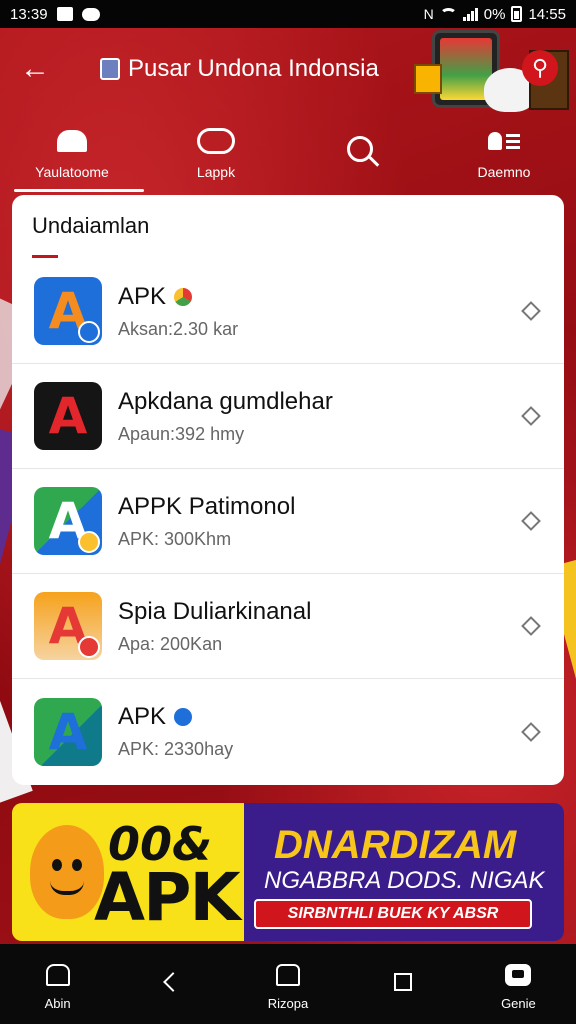 Image resolution: width=576 pixels, height=1024 pixels. I want to click on search-icon: ⚲, so click(540, 67).